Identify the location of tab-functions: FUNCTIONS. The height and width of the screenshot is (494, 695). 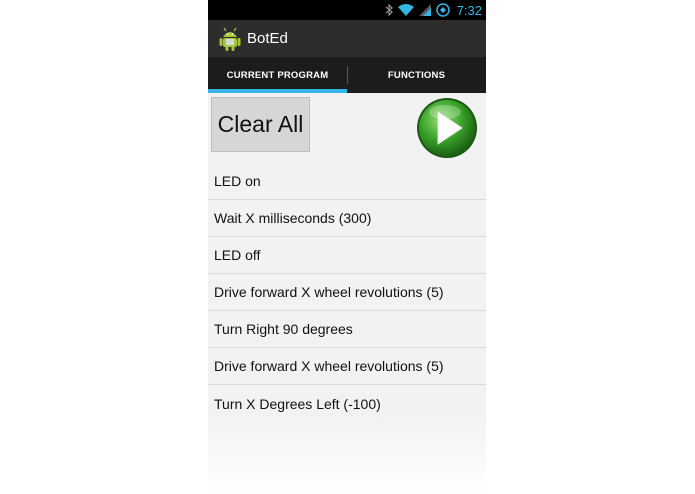
(416, 75).